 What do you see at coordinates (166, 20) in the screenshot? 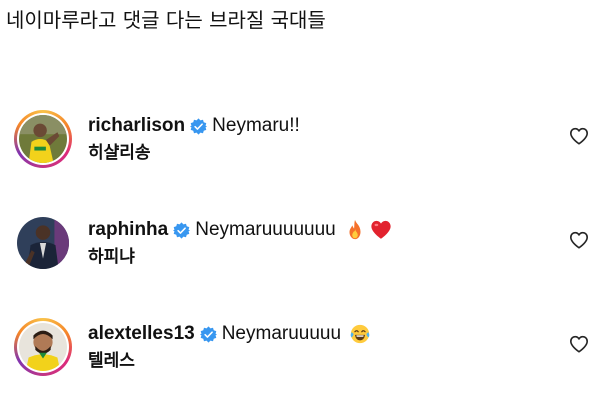
I see `post-title: 네이마루라고 댓글 다는 브라질 국대들` at bounding box center [166, 20].